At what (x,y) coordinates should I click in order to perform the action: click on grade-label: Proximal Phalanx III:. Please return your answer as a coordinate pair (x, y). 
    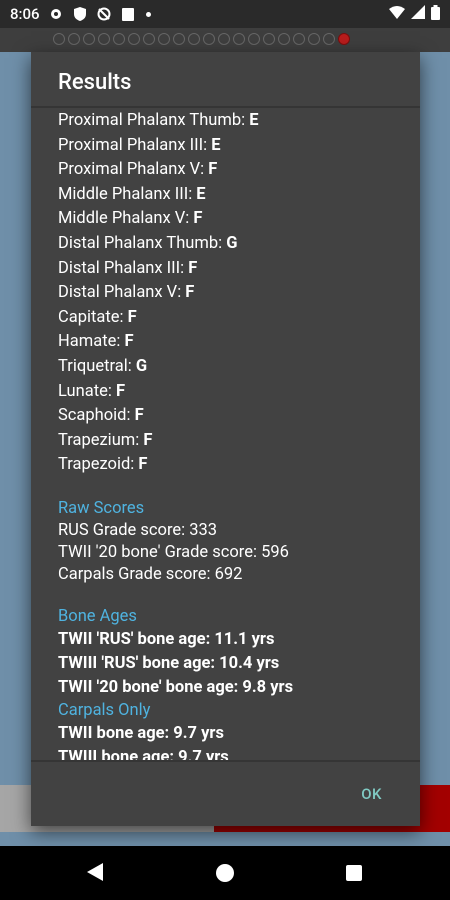
    Looking at the image, I should click on (135, 145).